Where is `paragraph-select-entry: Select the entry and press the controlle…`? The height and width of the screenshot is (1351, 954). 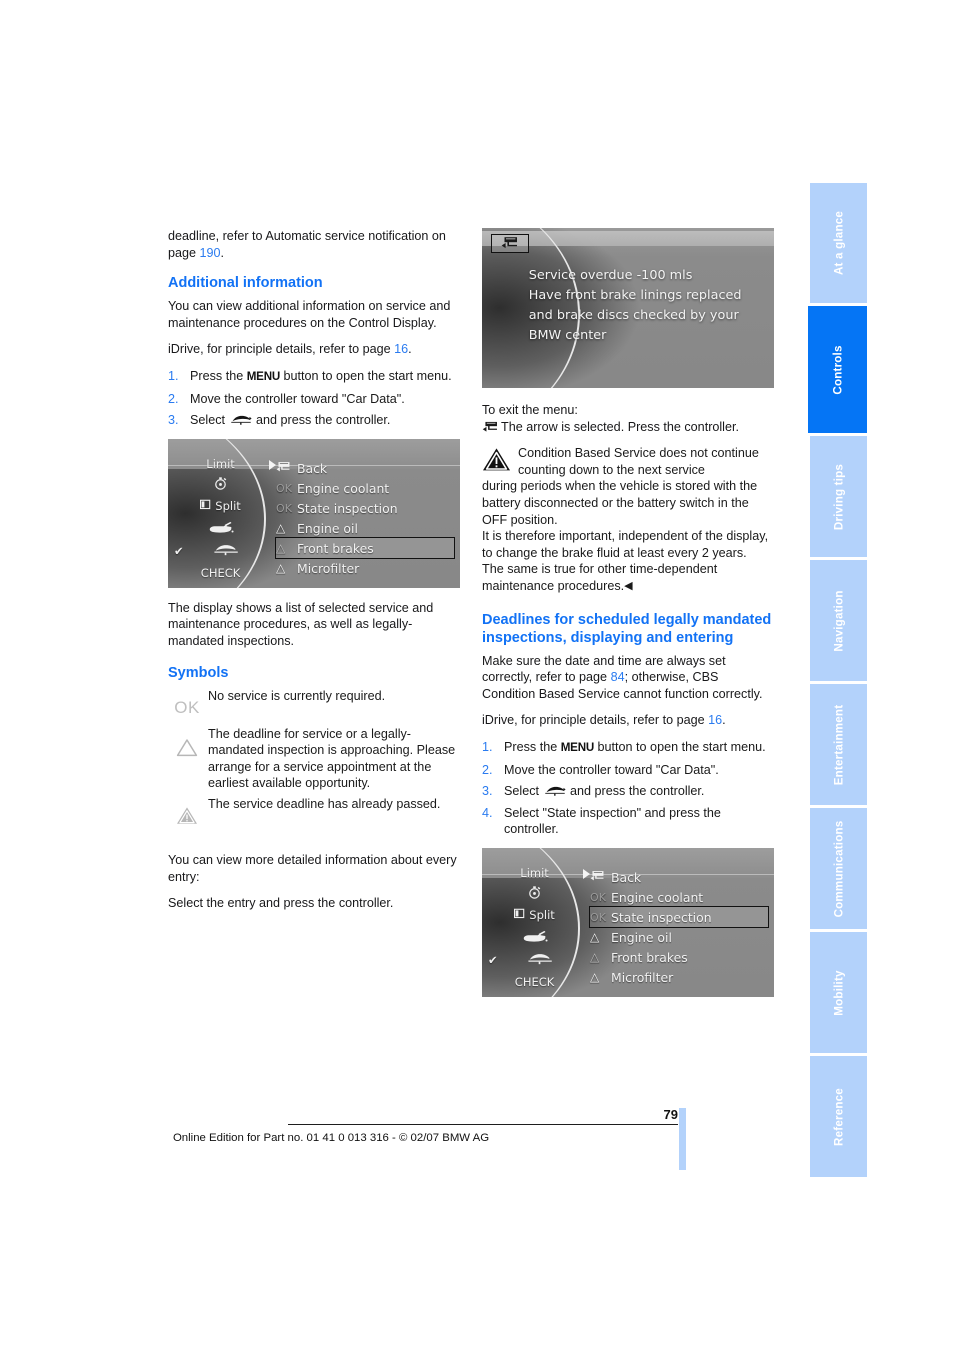
paragraph-select-entry: Select the entry and press the controlle… is located at coordinates (281, 903).